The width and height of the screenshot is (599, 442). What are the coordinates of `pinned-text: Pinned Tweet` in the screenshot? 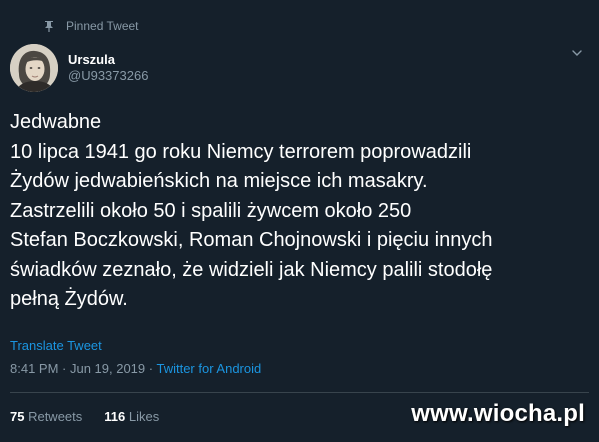 It's located at (102, 26).